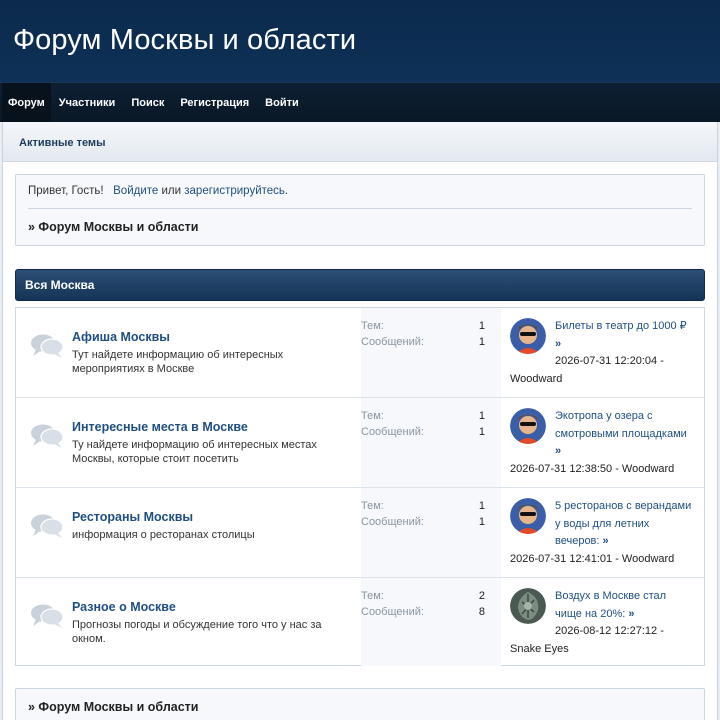 The height and width of the screenshot is (720, 720). Describe the element at coordinates (481, 612) in the screenshot. I see `posts-count: 8` at that location.